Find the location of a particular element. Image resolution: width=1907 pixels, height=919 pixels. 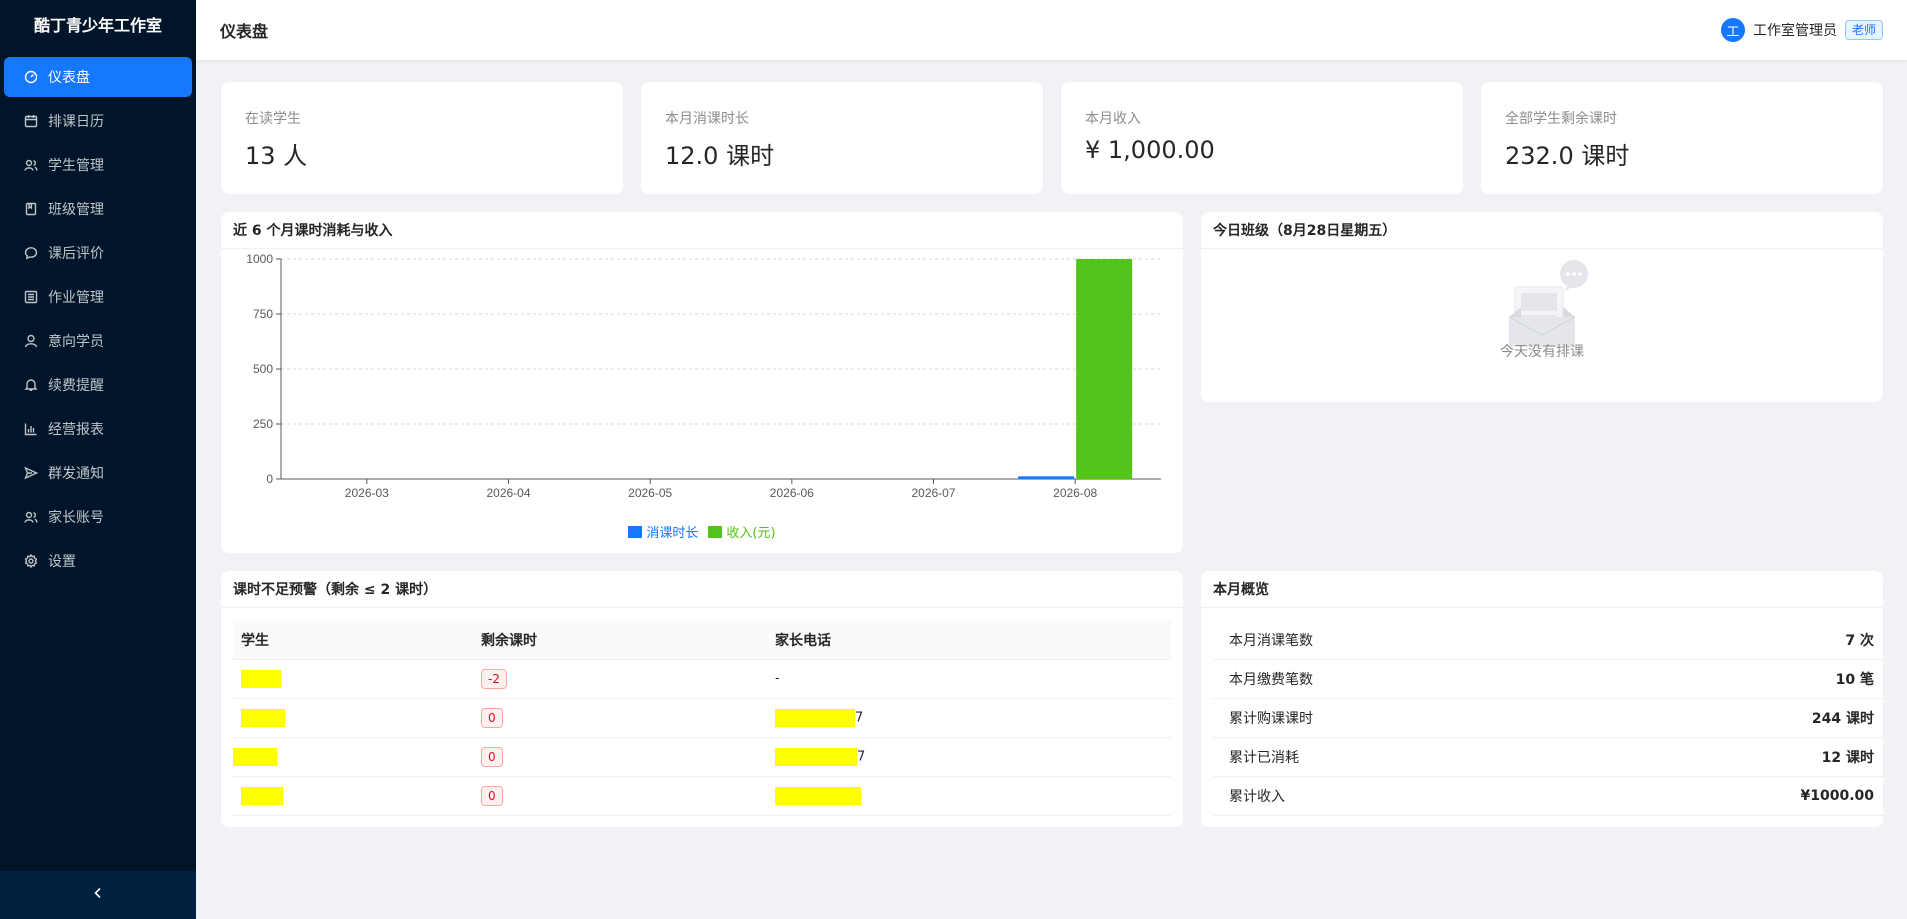

list-item: 累计收入 ¥1000.00 is located at coordinates (1551, 796).